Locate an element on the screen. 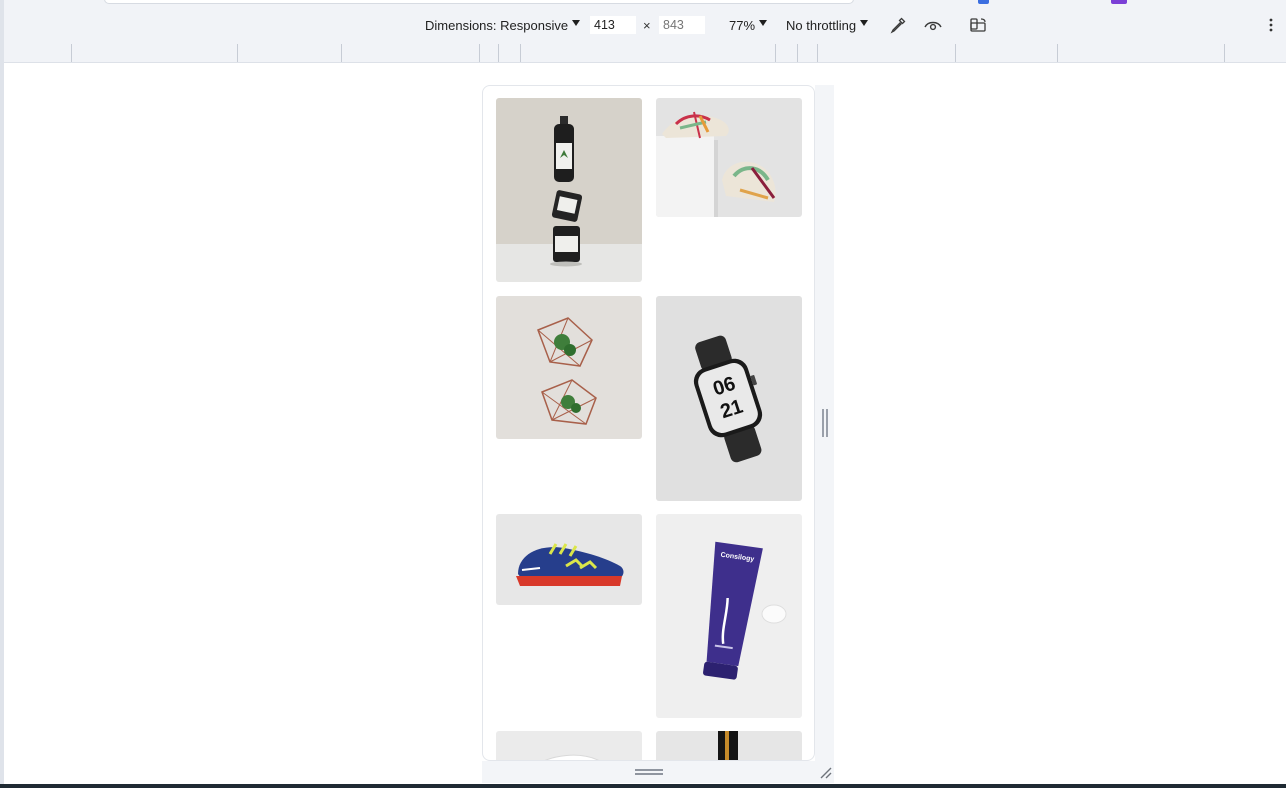 This screenshot has width=1286, height=788. extension-icon-purple is located at coordinates (1119, 2).